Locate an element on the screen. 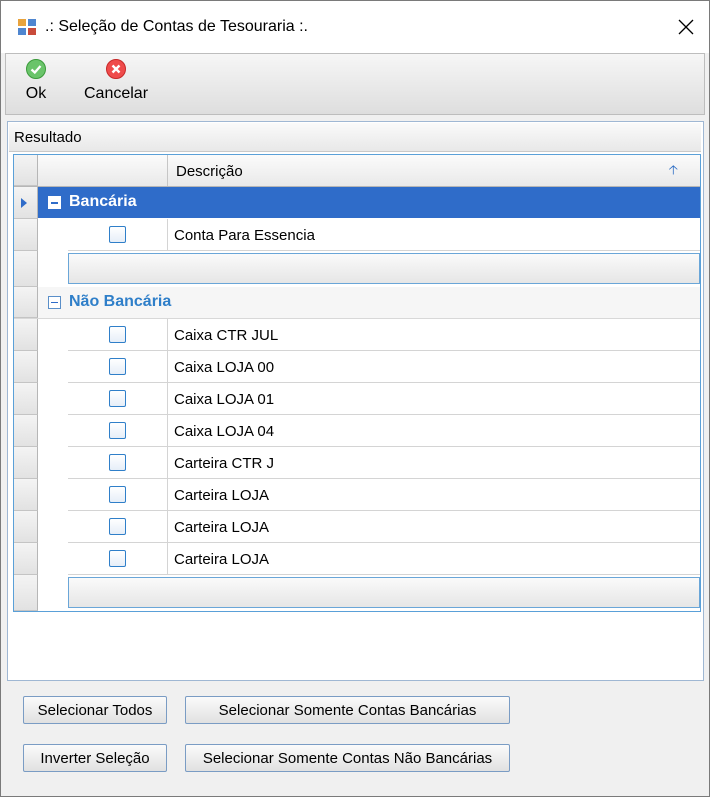 The height and width of the screenshot is (797, 710). cancel-label: Cancelar is located at coordinates (116, 93).